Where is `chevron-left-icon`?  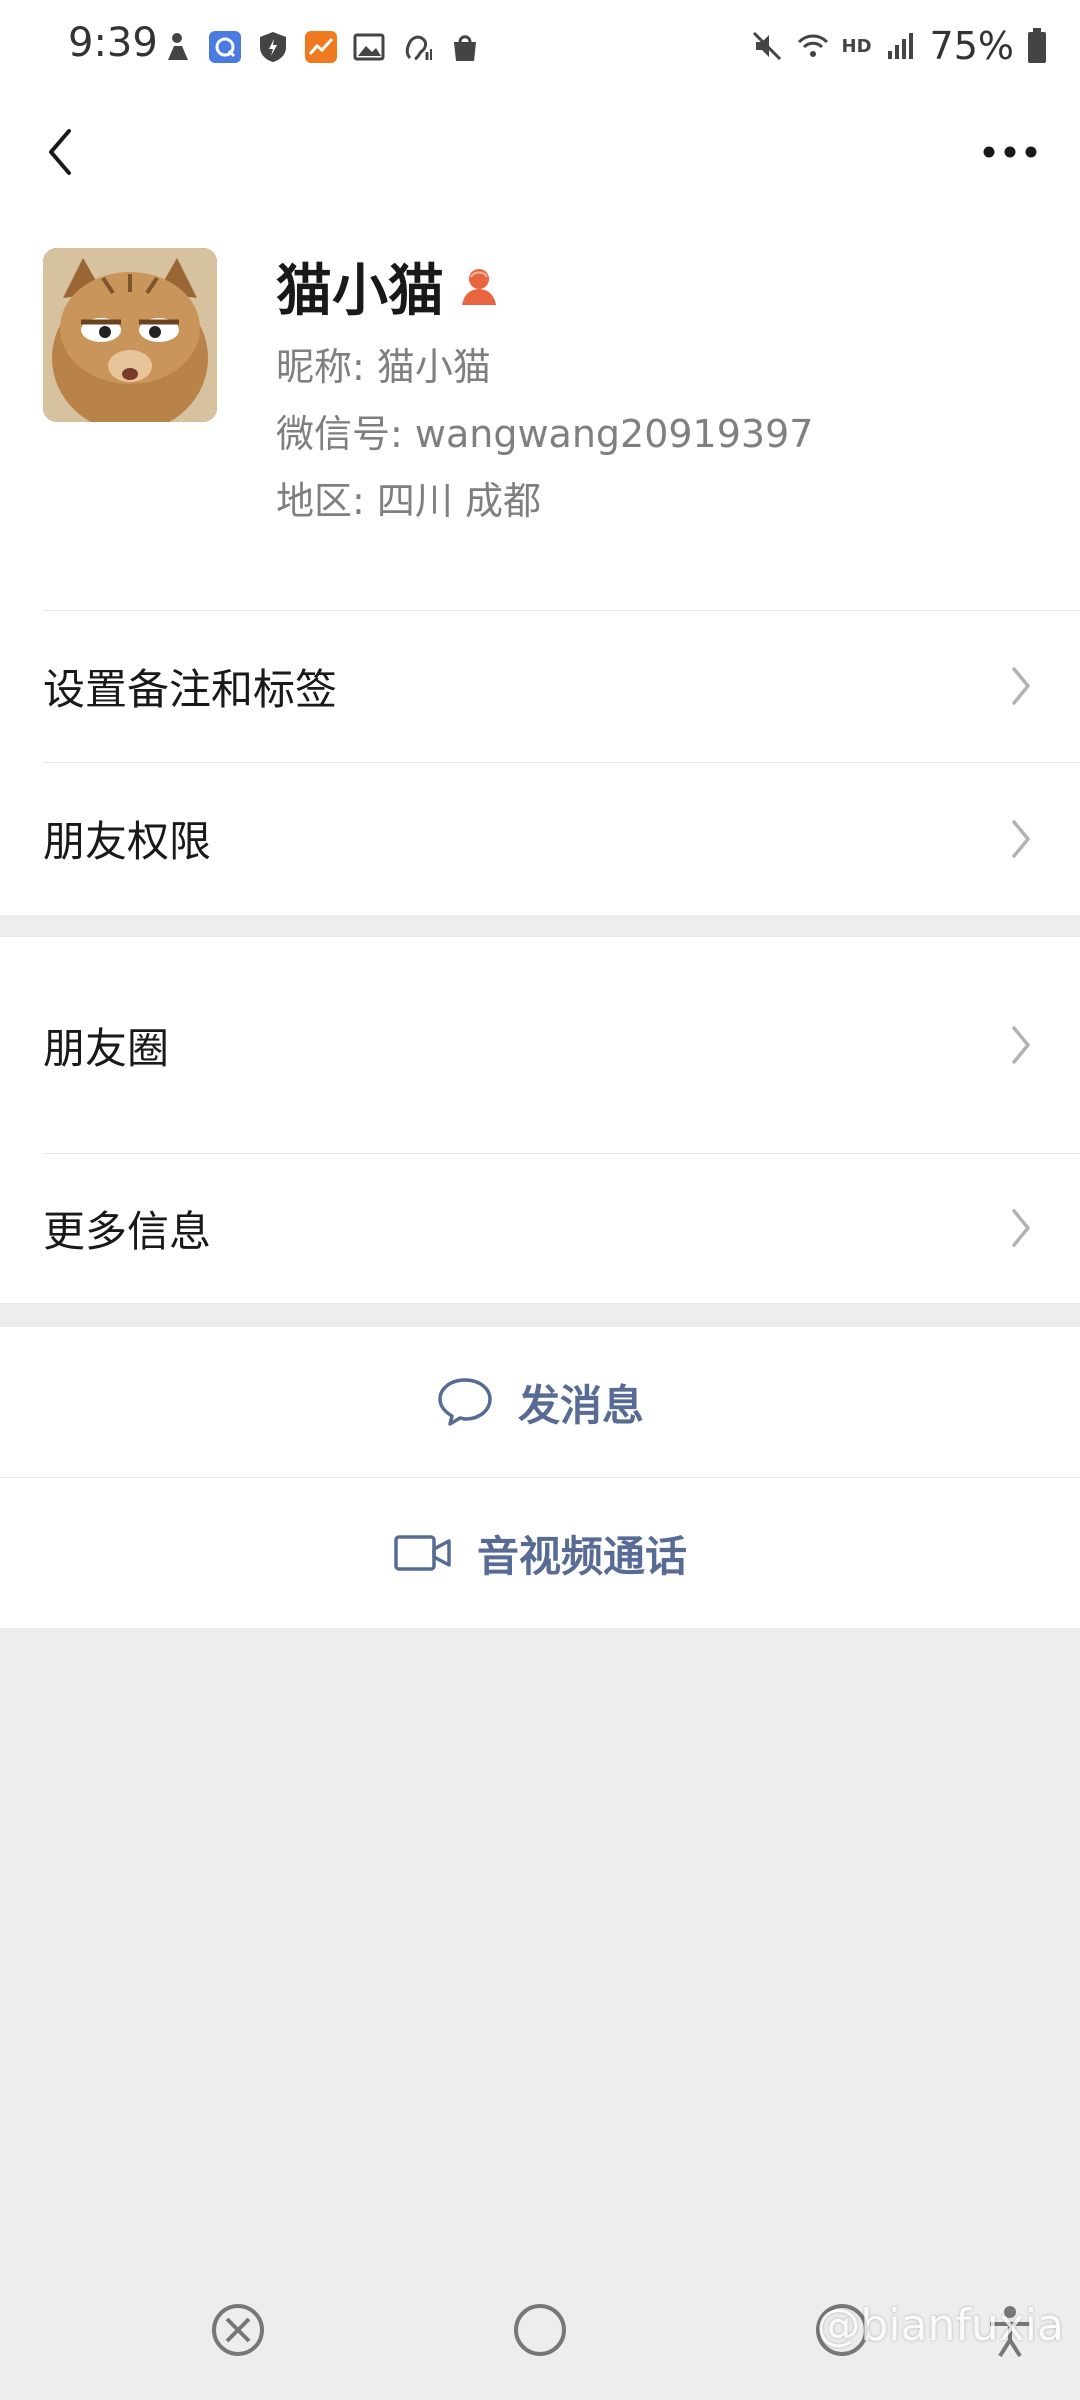
chevron-left-icon is located at coordinates (60, 152).